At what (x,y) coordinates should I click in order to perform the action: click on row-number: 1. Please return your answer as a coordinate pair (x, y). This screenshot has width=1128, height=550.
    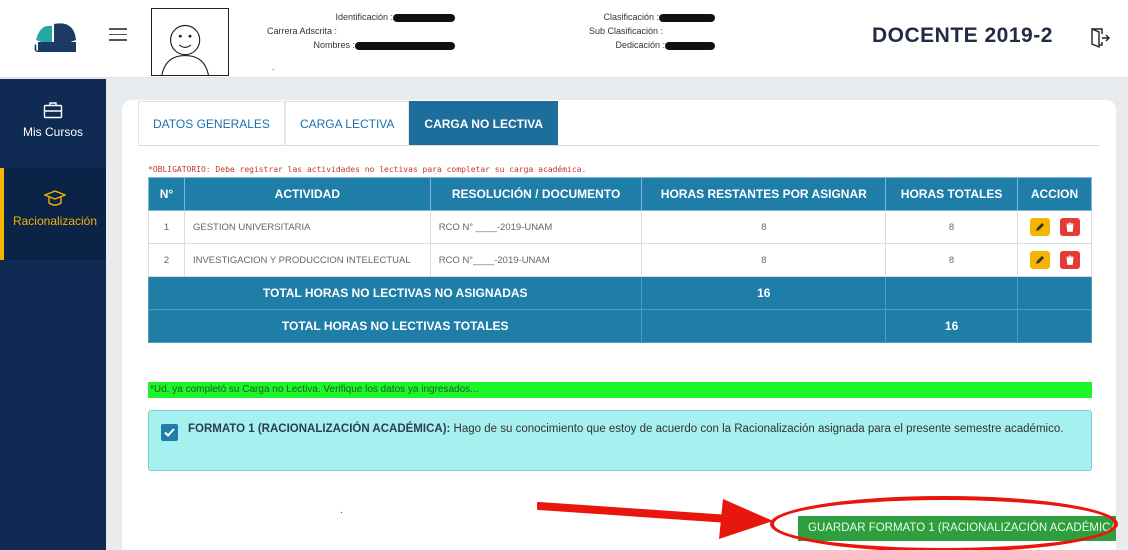
    Looking at the image, I should click on (166, 227).